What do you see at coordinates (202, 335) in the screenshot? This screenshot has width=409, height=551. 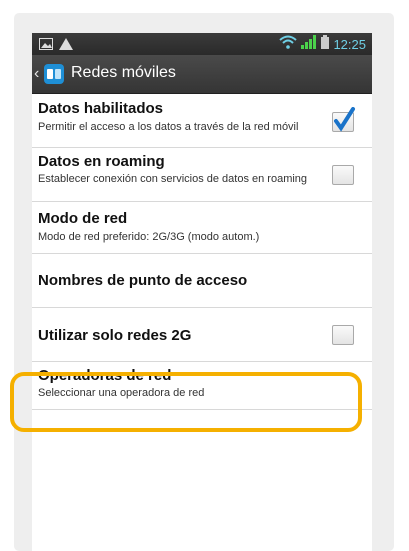 I see `setting-utilizar-solo-2g: Utilizar solo redes 2G` at bounding box center [202, 335].